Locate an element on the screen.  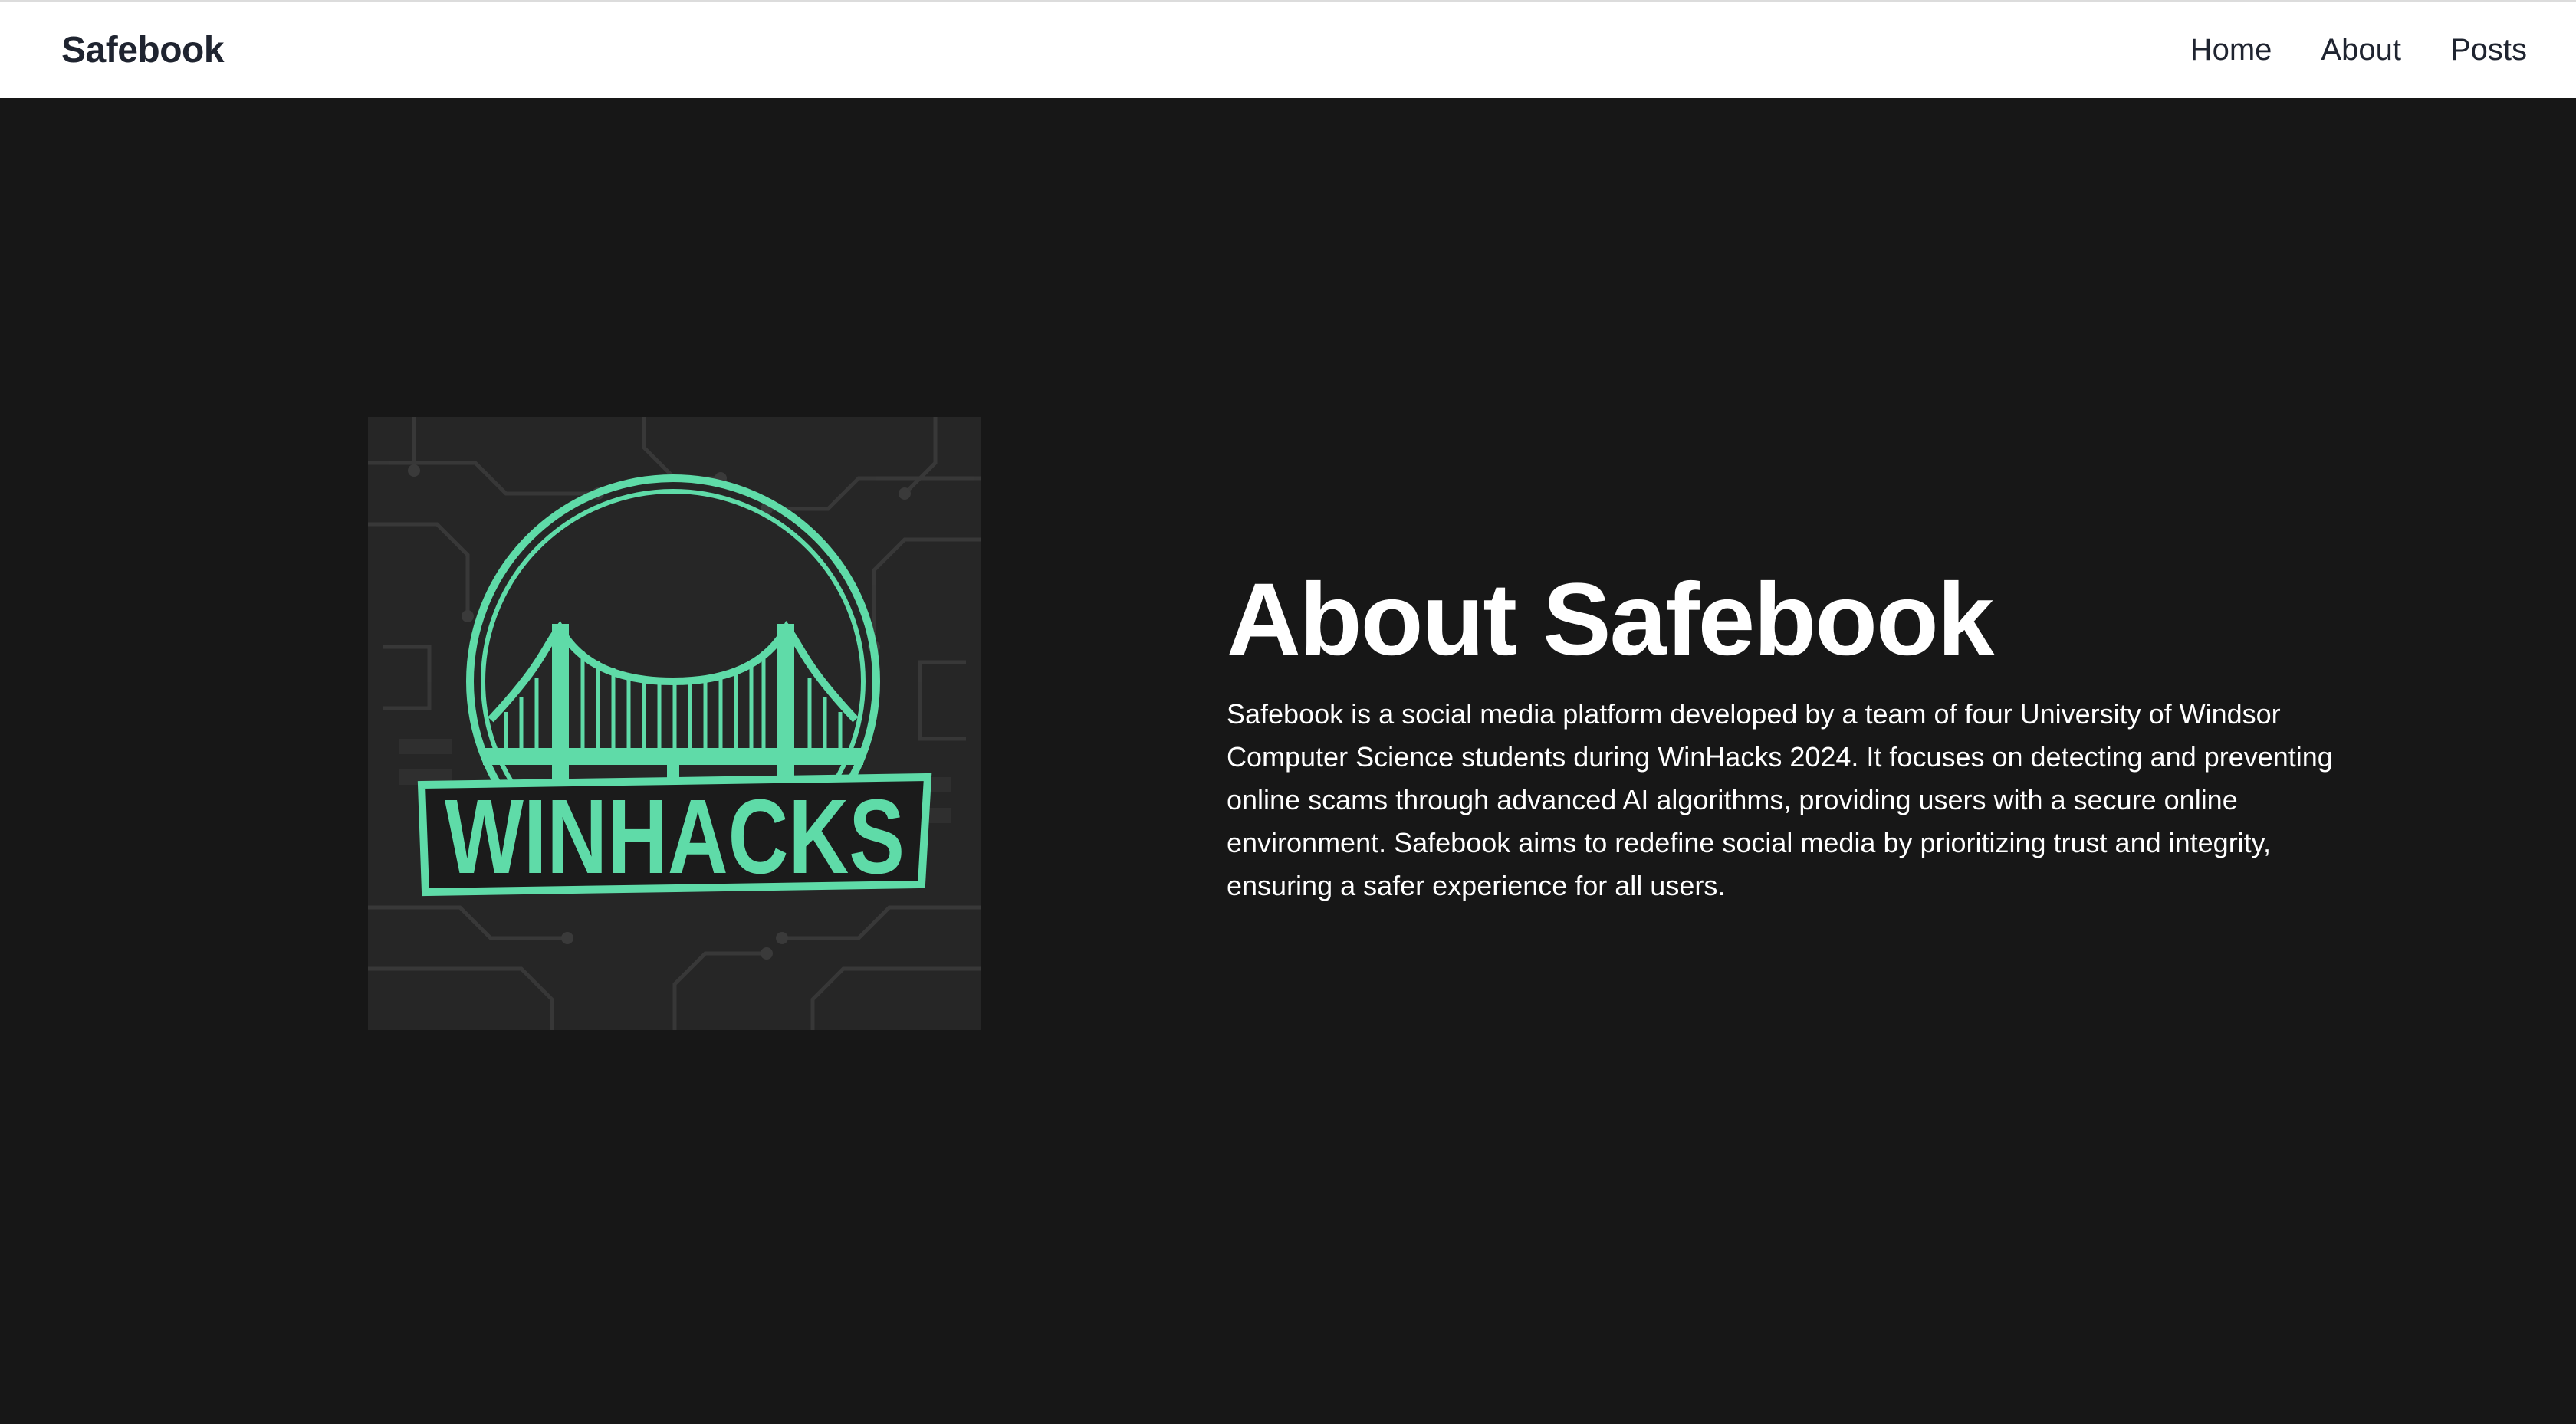
winhacks-logo-image: WINHACKS is located at coordinates (675, 723).